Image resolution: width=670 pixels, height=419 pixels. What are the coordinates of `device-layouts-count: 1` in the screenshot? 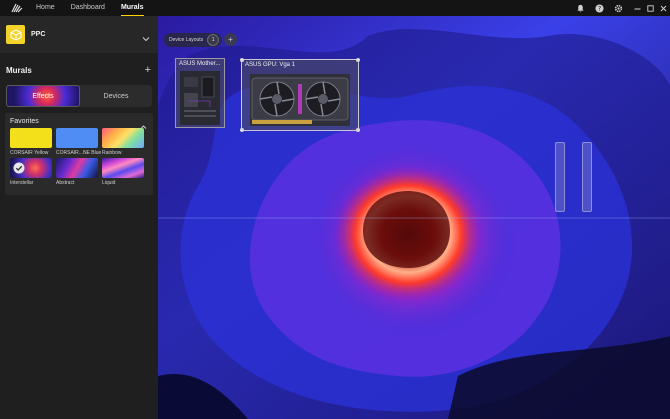 It's located at (213, 40).